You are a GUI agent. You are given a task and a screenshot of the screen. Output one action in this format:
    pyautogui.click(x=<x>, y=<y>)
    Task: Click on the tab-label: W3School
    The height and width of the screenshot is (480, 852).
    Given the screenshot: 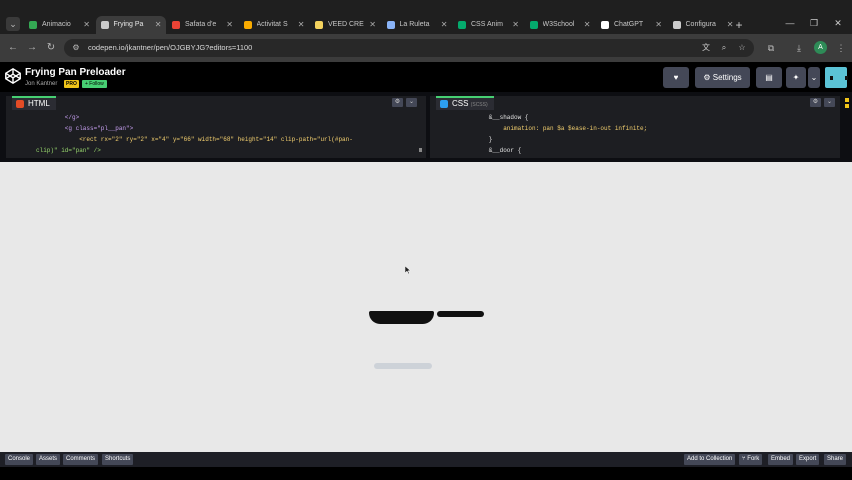 What is the action you would take?
    pyautogui.click(x=558, y=24)
    